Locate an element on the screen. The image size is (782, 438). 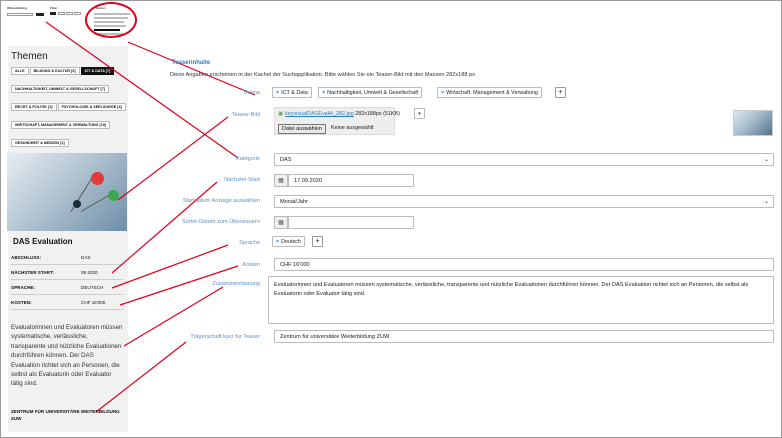
teaser-image is located at coordinates (67, 192).